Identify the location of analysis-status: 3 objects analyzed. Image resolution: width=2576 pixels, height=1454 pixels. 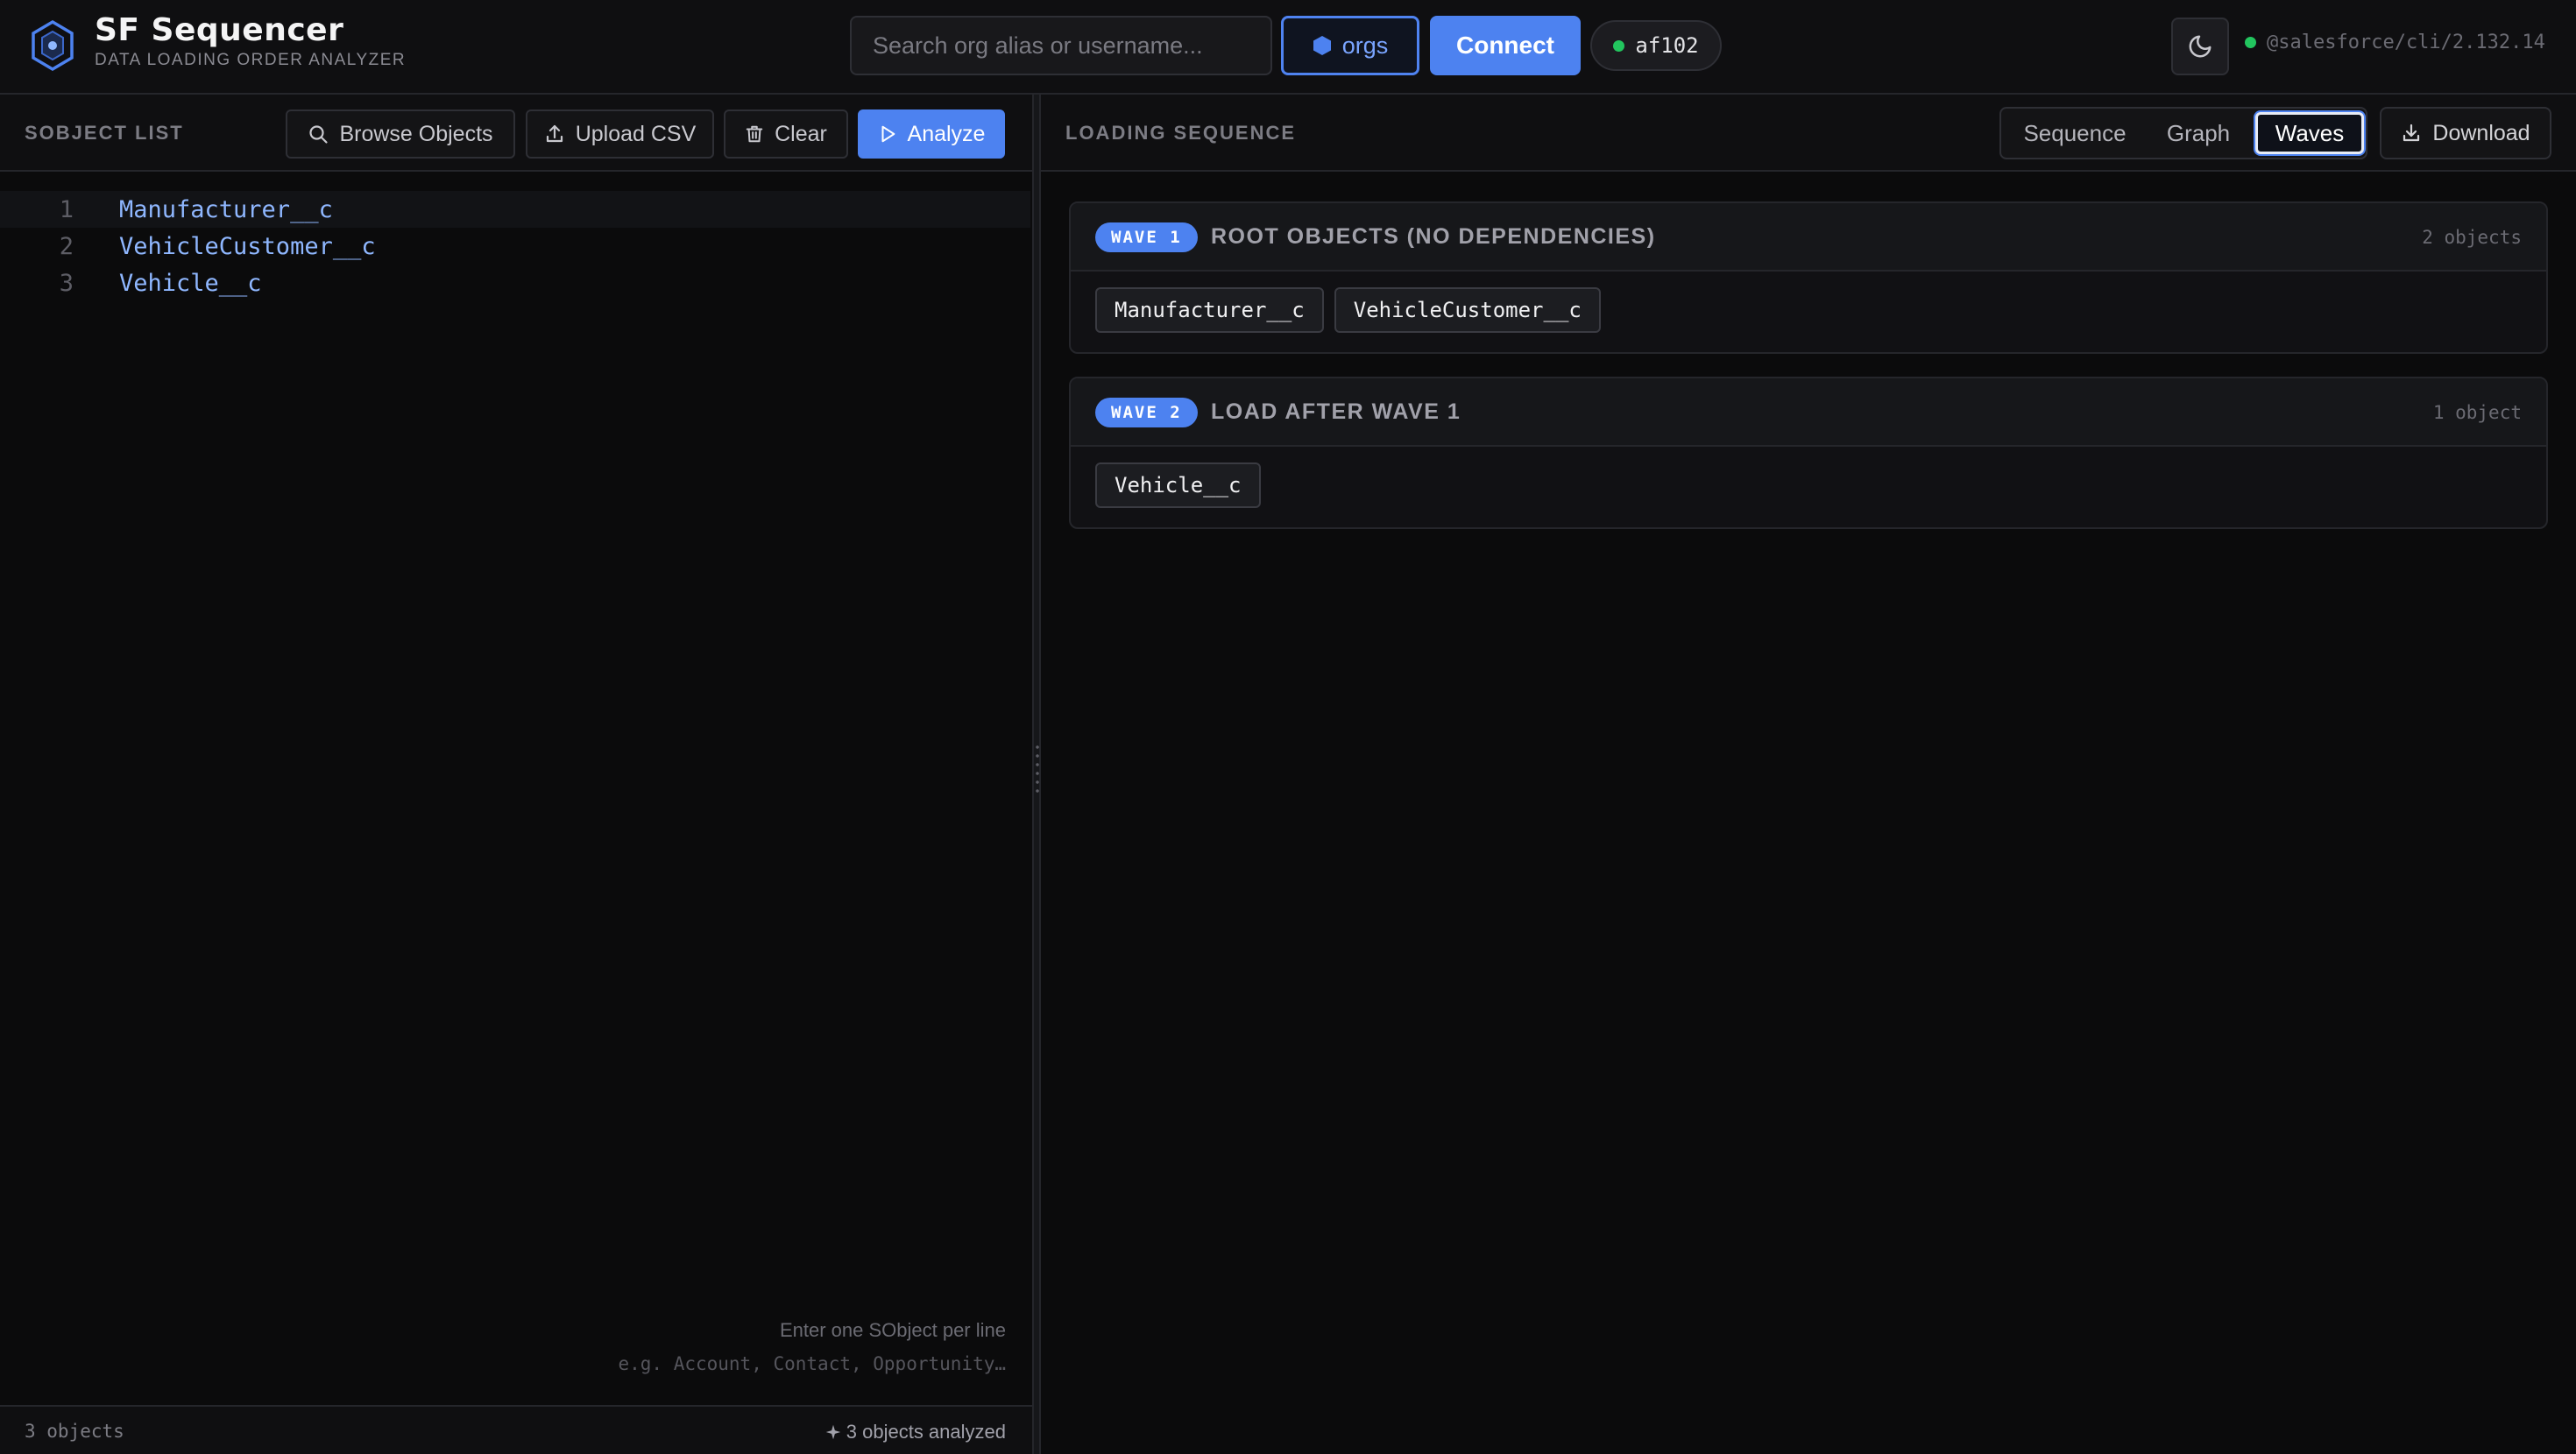
(915, 1432).